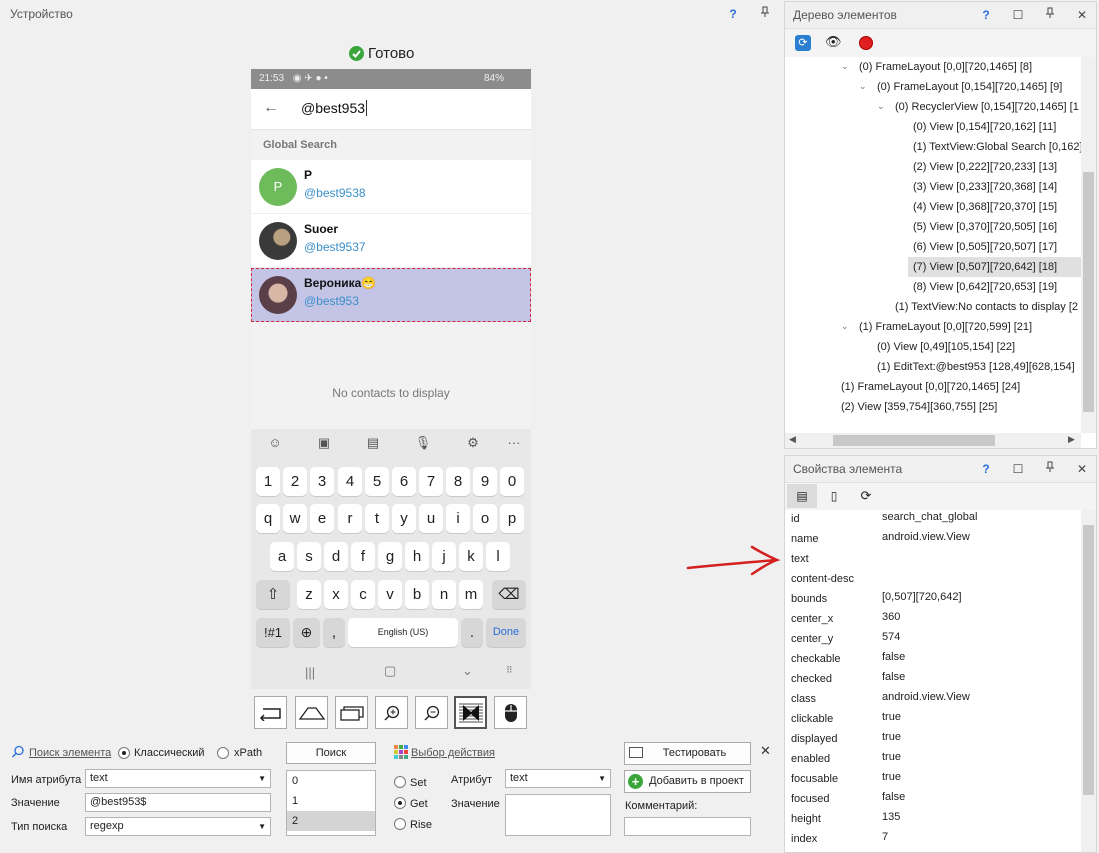 The width and height of the screenshot is (1099, 853). Describe the element at coordinates (309, 556) in the screenshot. I see `key-s: s` at that location.